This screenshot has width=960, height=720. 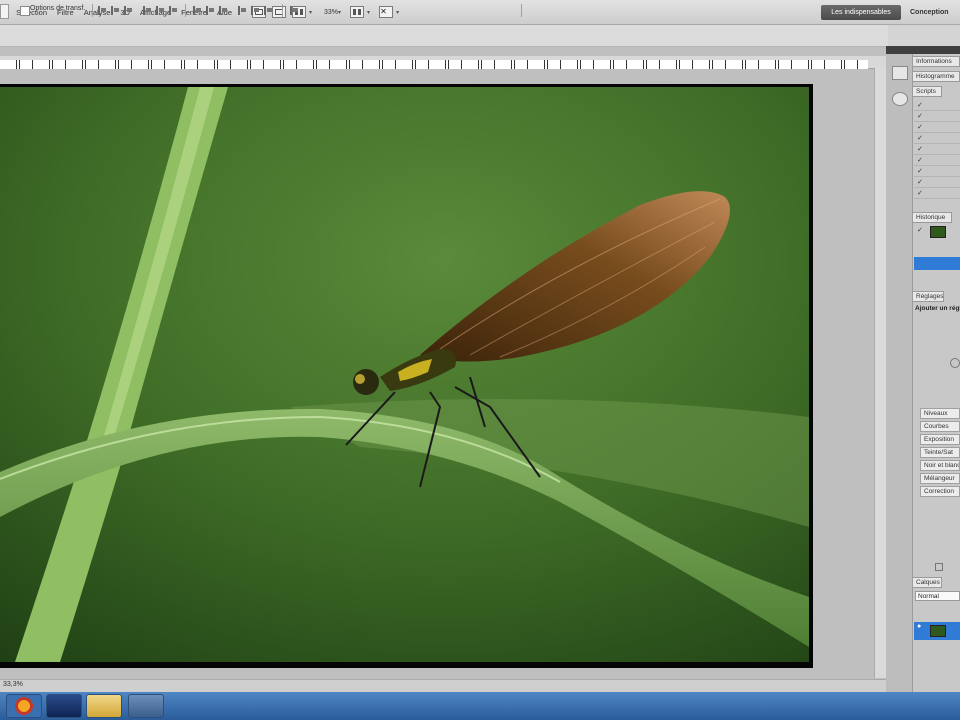 I want to click on media-player-icon, so click(x=146, y=706).